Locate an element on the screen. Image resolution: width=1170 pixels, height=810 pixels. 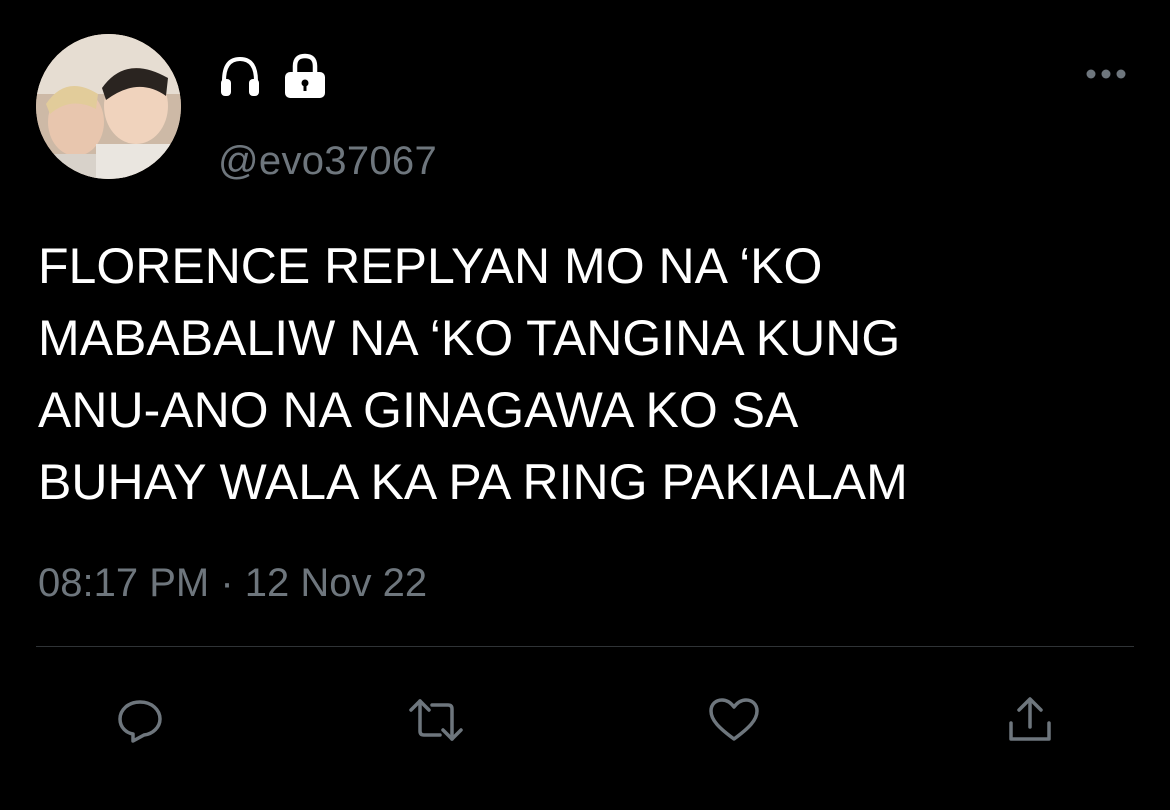
tweet-timestamp: 08:17 PM · 12 Nov 22 is located at coordinates (232, 583).